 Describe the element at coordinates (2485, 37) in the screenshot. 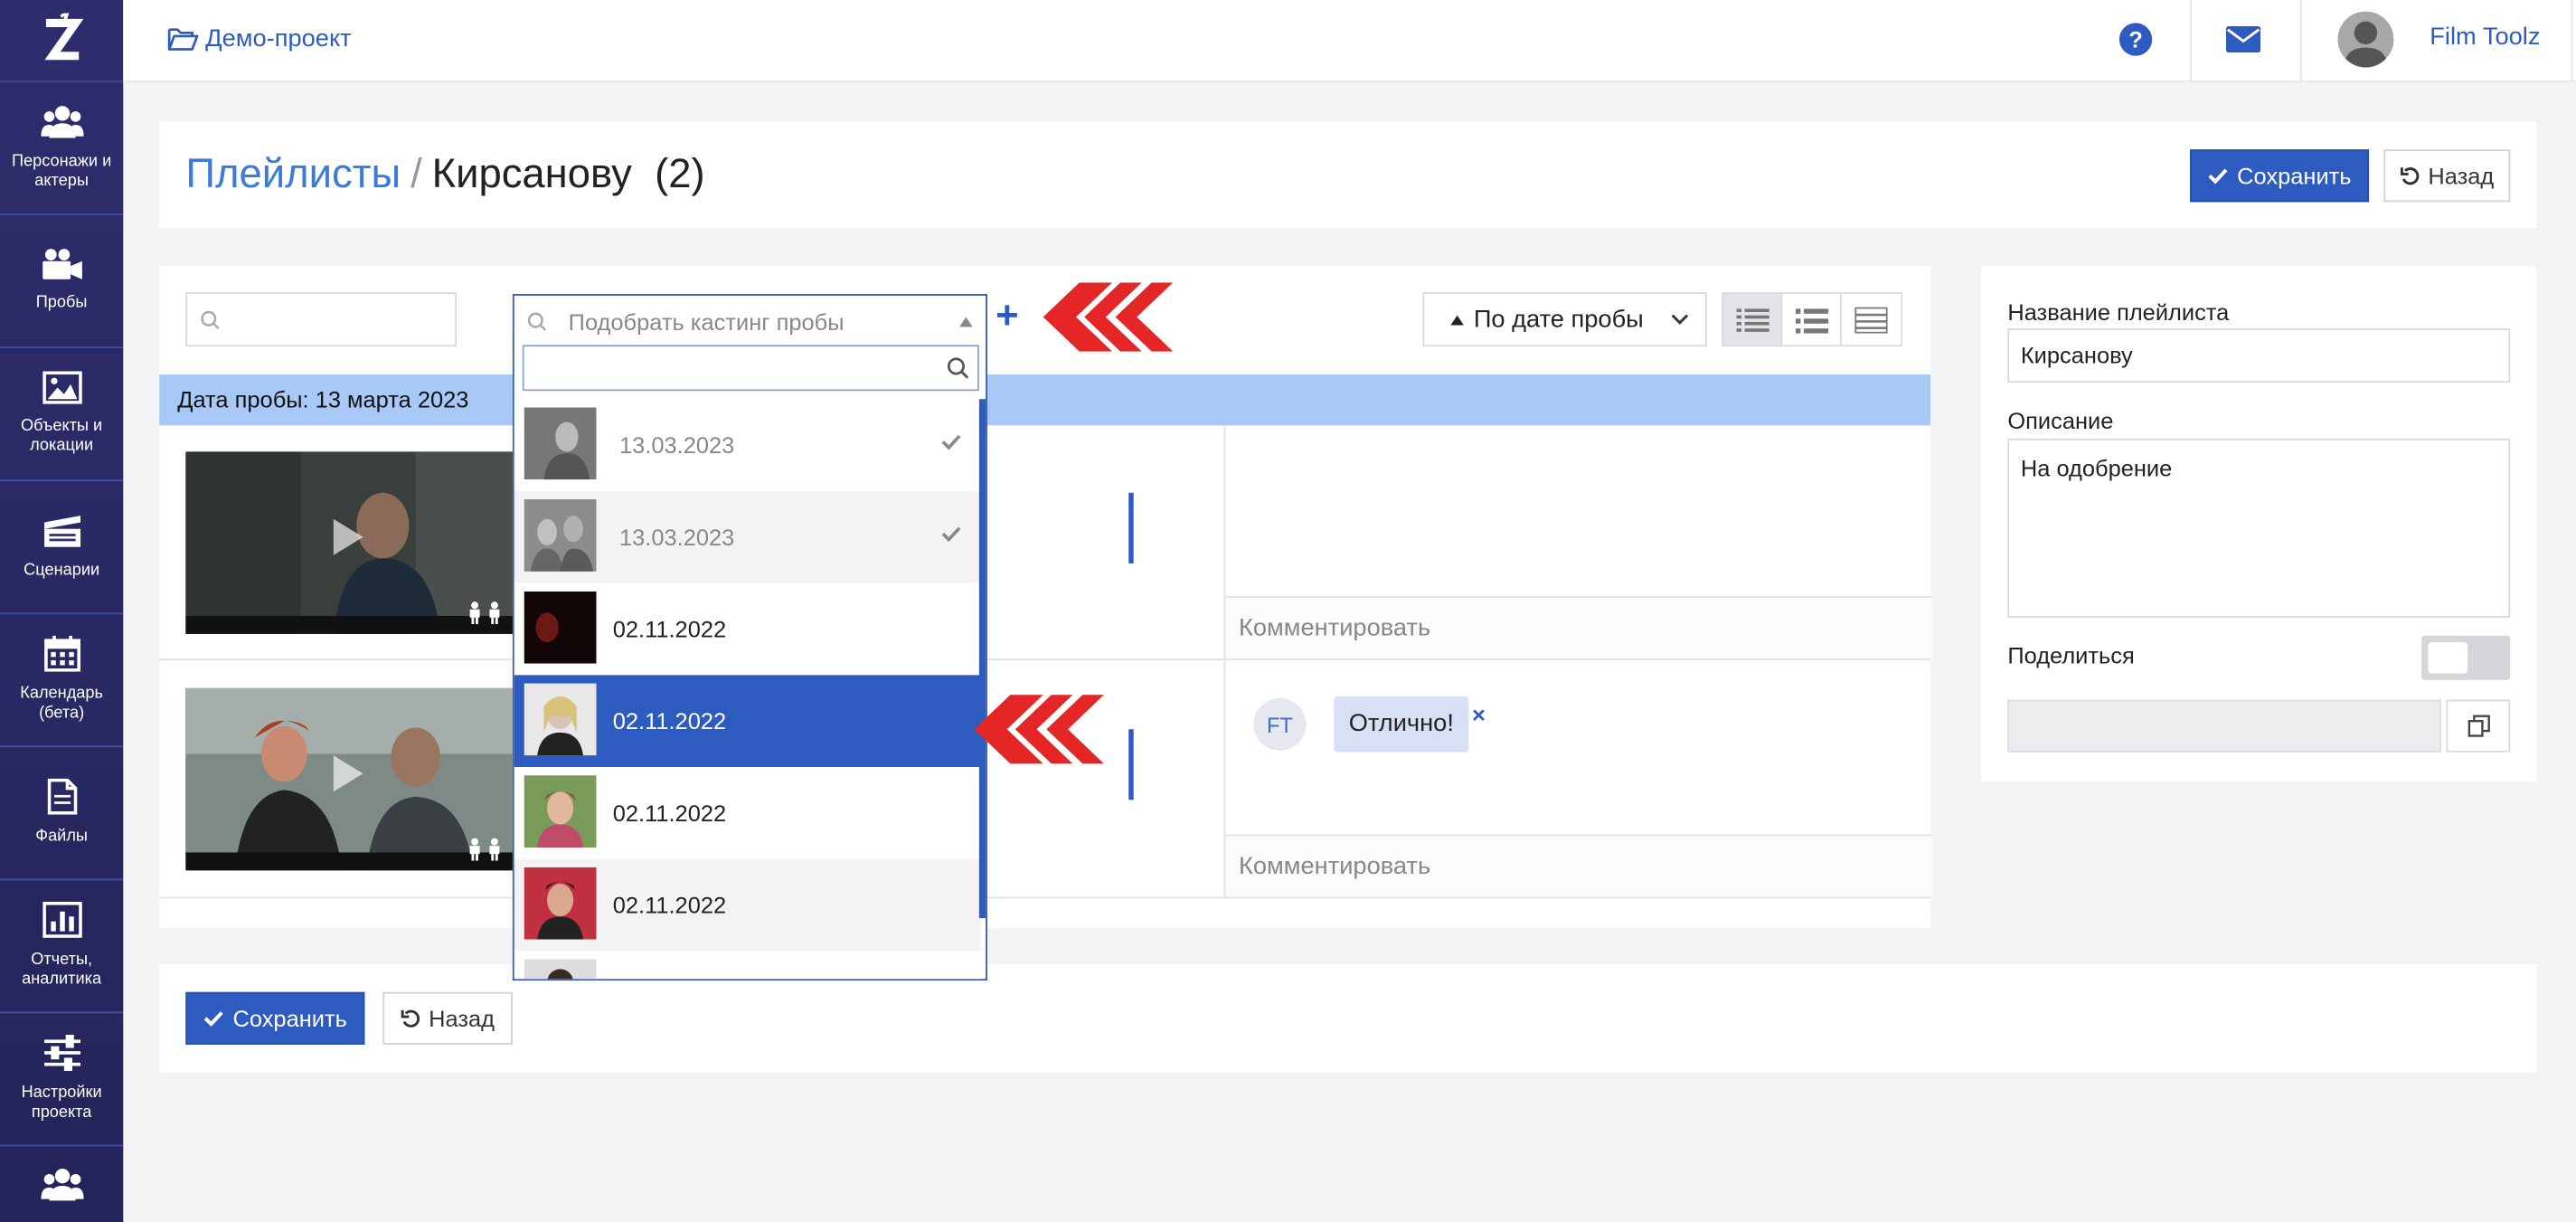

I see `username: Film Toolz` at that location.